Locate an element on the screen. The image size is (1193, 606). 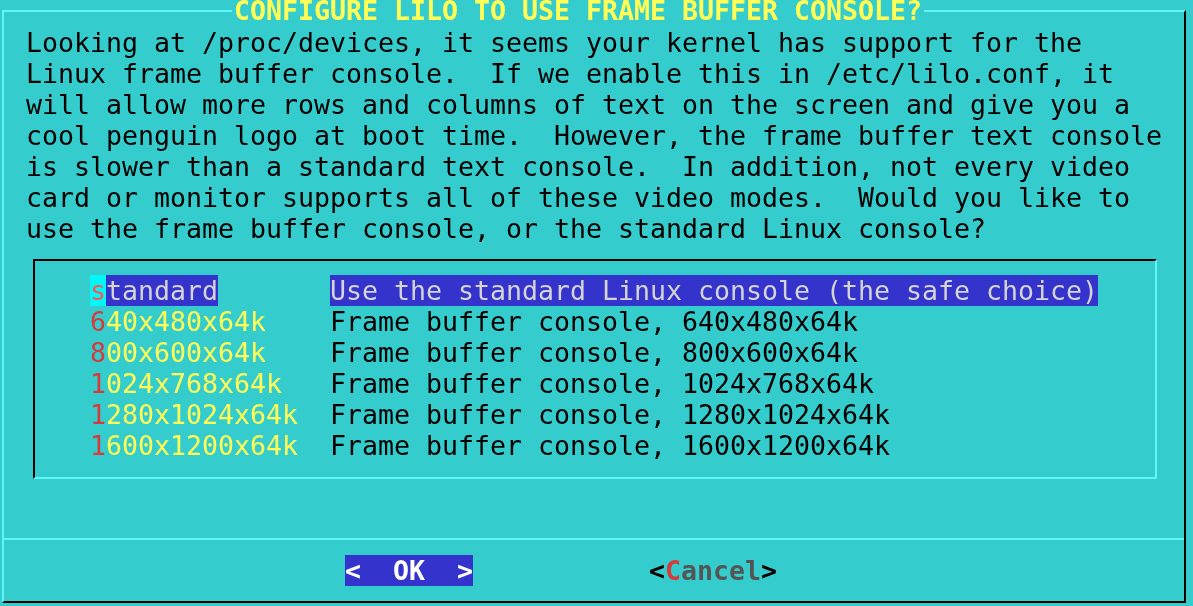
dialog-button: < OK > is located at coordinates (409, 570).